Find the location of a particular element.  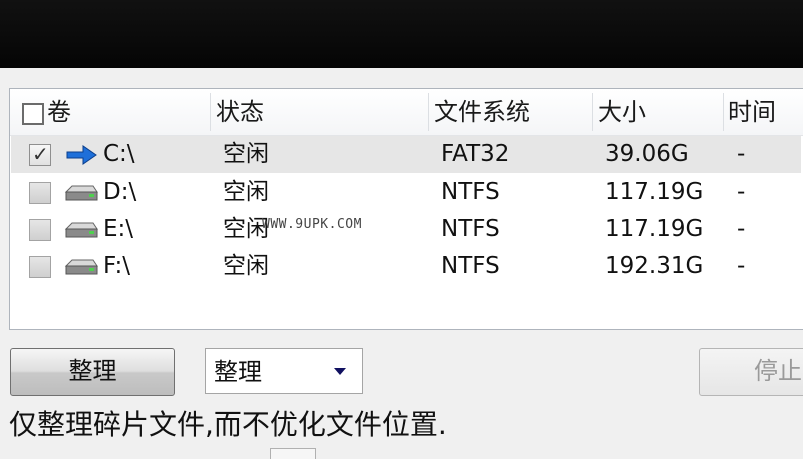

volume-name: D:\ is located at coordinates (120, 192).